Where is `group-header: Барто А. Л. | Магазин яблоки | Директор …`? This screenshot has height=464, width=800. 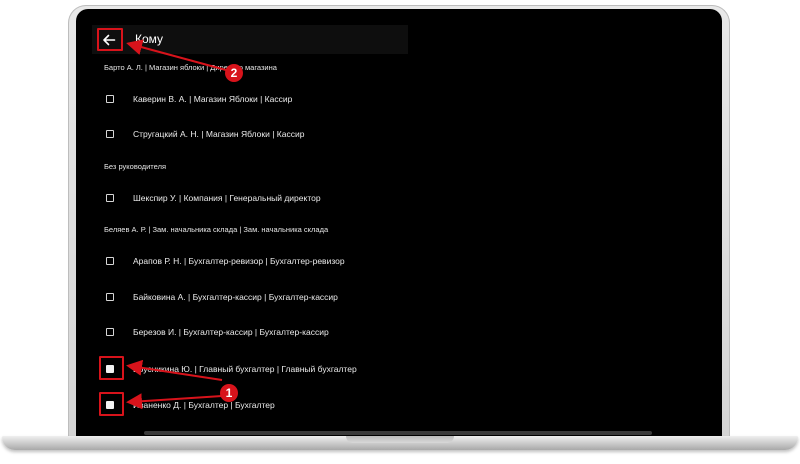
group-header: Барто А. Л. | Магазин яблоки | Директор … is located at coordinates (190, 67).